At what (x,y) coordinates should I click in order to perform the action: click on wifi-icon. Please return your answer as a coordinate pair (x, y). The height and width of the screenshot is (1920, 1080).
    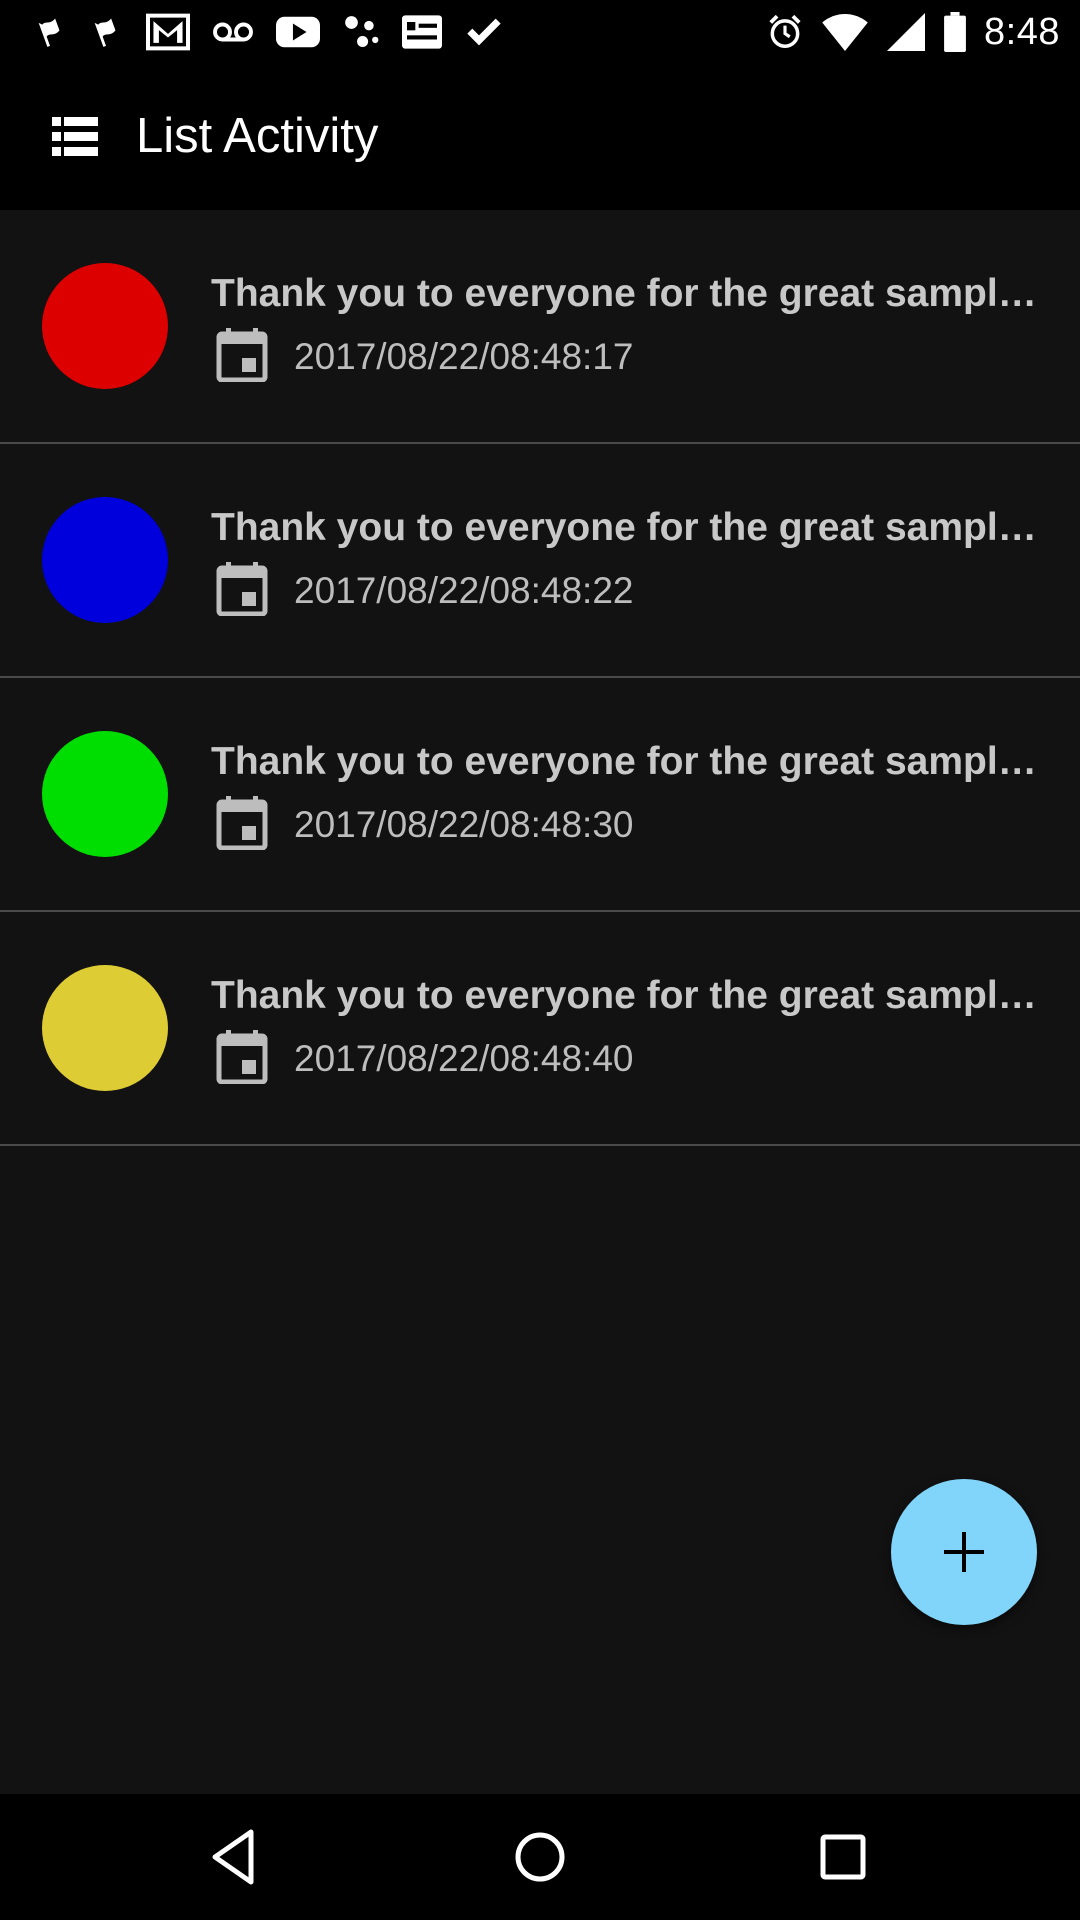
    Looking at the image, I should click on (845, 32).